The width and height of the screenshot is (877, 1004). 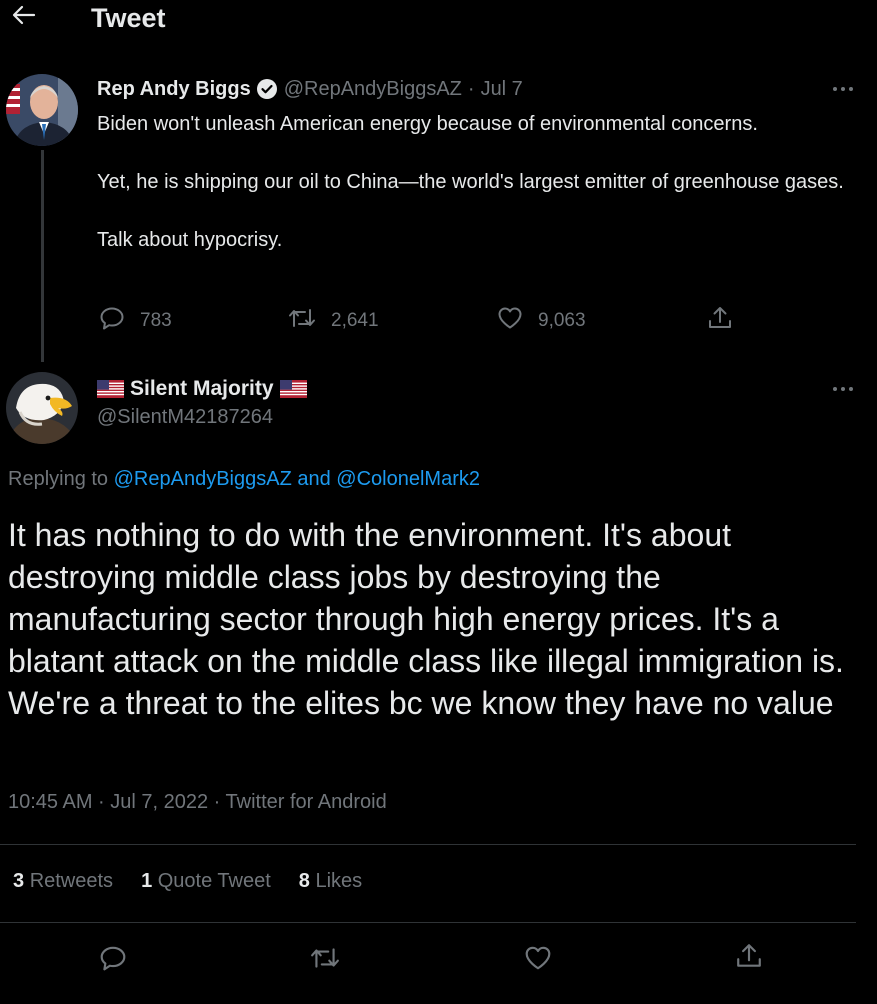 What do you see at coordinates (267, 89) in the screenshot?
I see `verified-badge-icon` at bounding box center [267, 89].